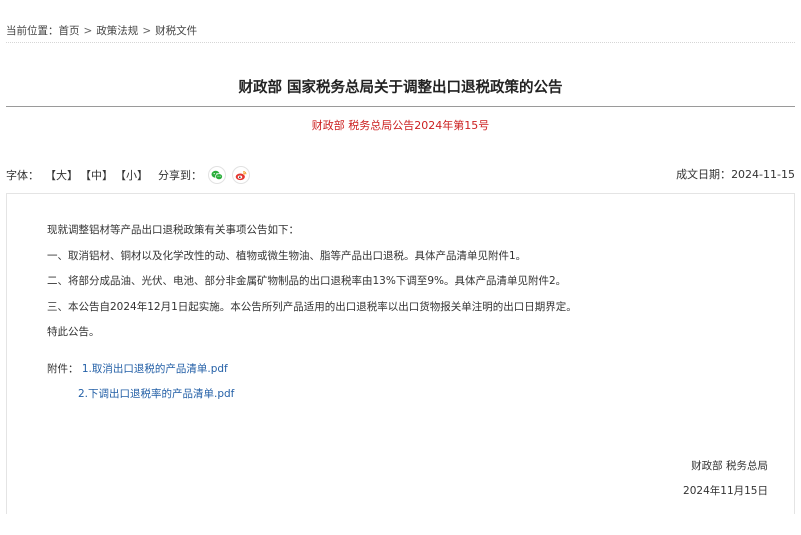 This screenshot has width=801, height=535. What do you see at coordinates (69, 31) in the screenshot?
I see `breadcrumb-home-link: 首页` at bounding box center [69, 31].